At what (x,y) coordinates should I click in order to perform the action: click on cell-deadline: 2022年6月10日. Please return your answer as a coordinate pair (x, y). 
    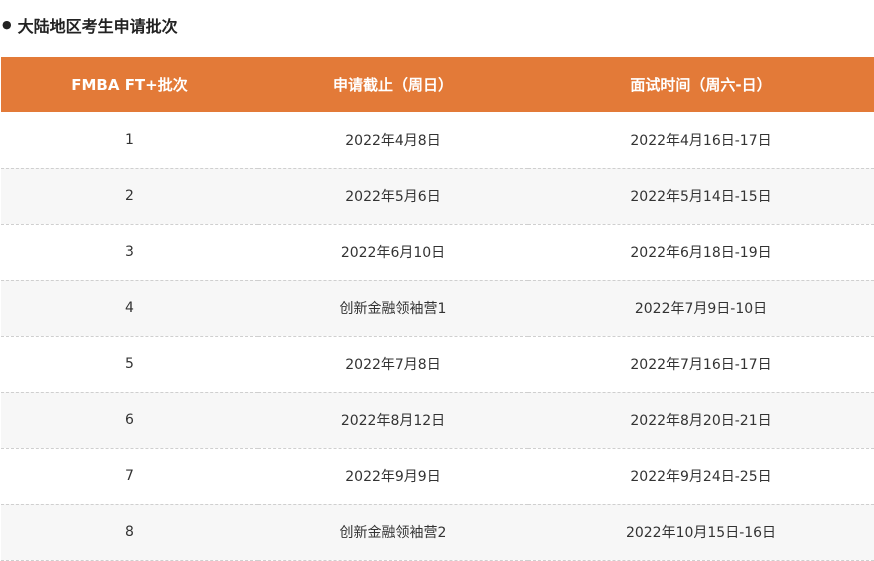
    Looking at the image, I should click on (393, 253).